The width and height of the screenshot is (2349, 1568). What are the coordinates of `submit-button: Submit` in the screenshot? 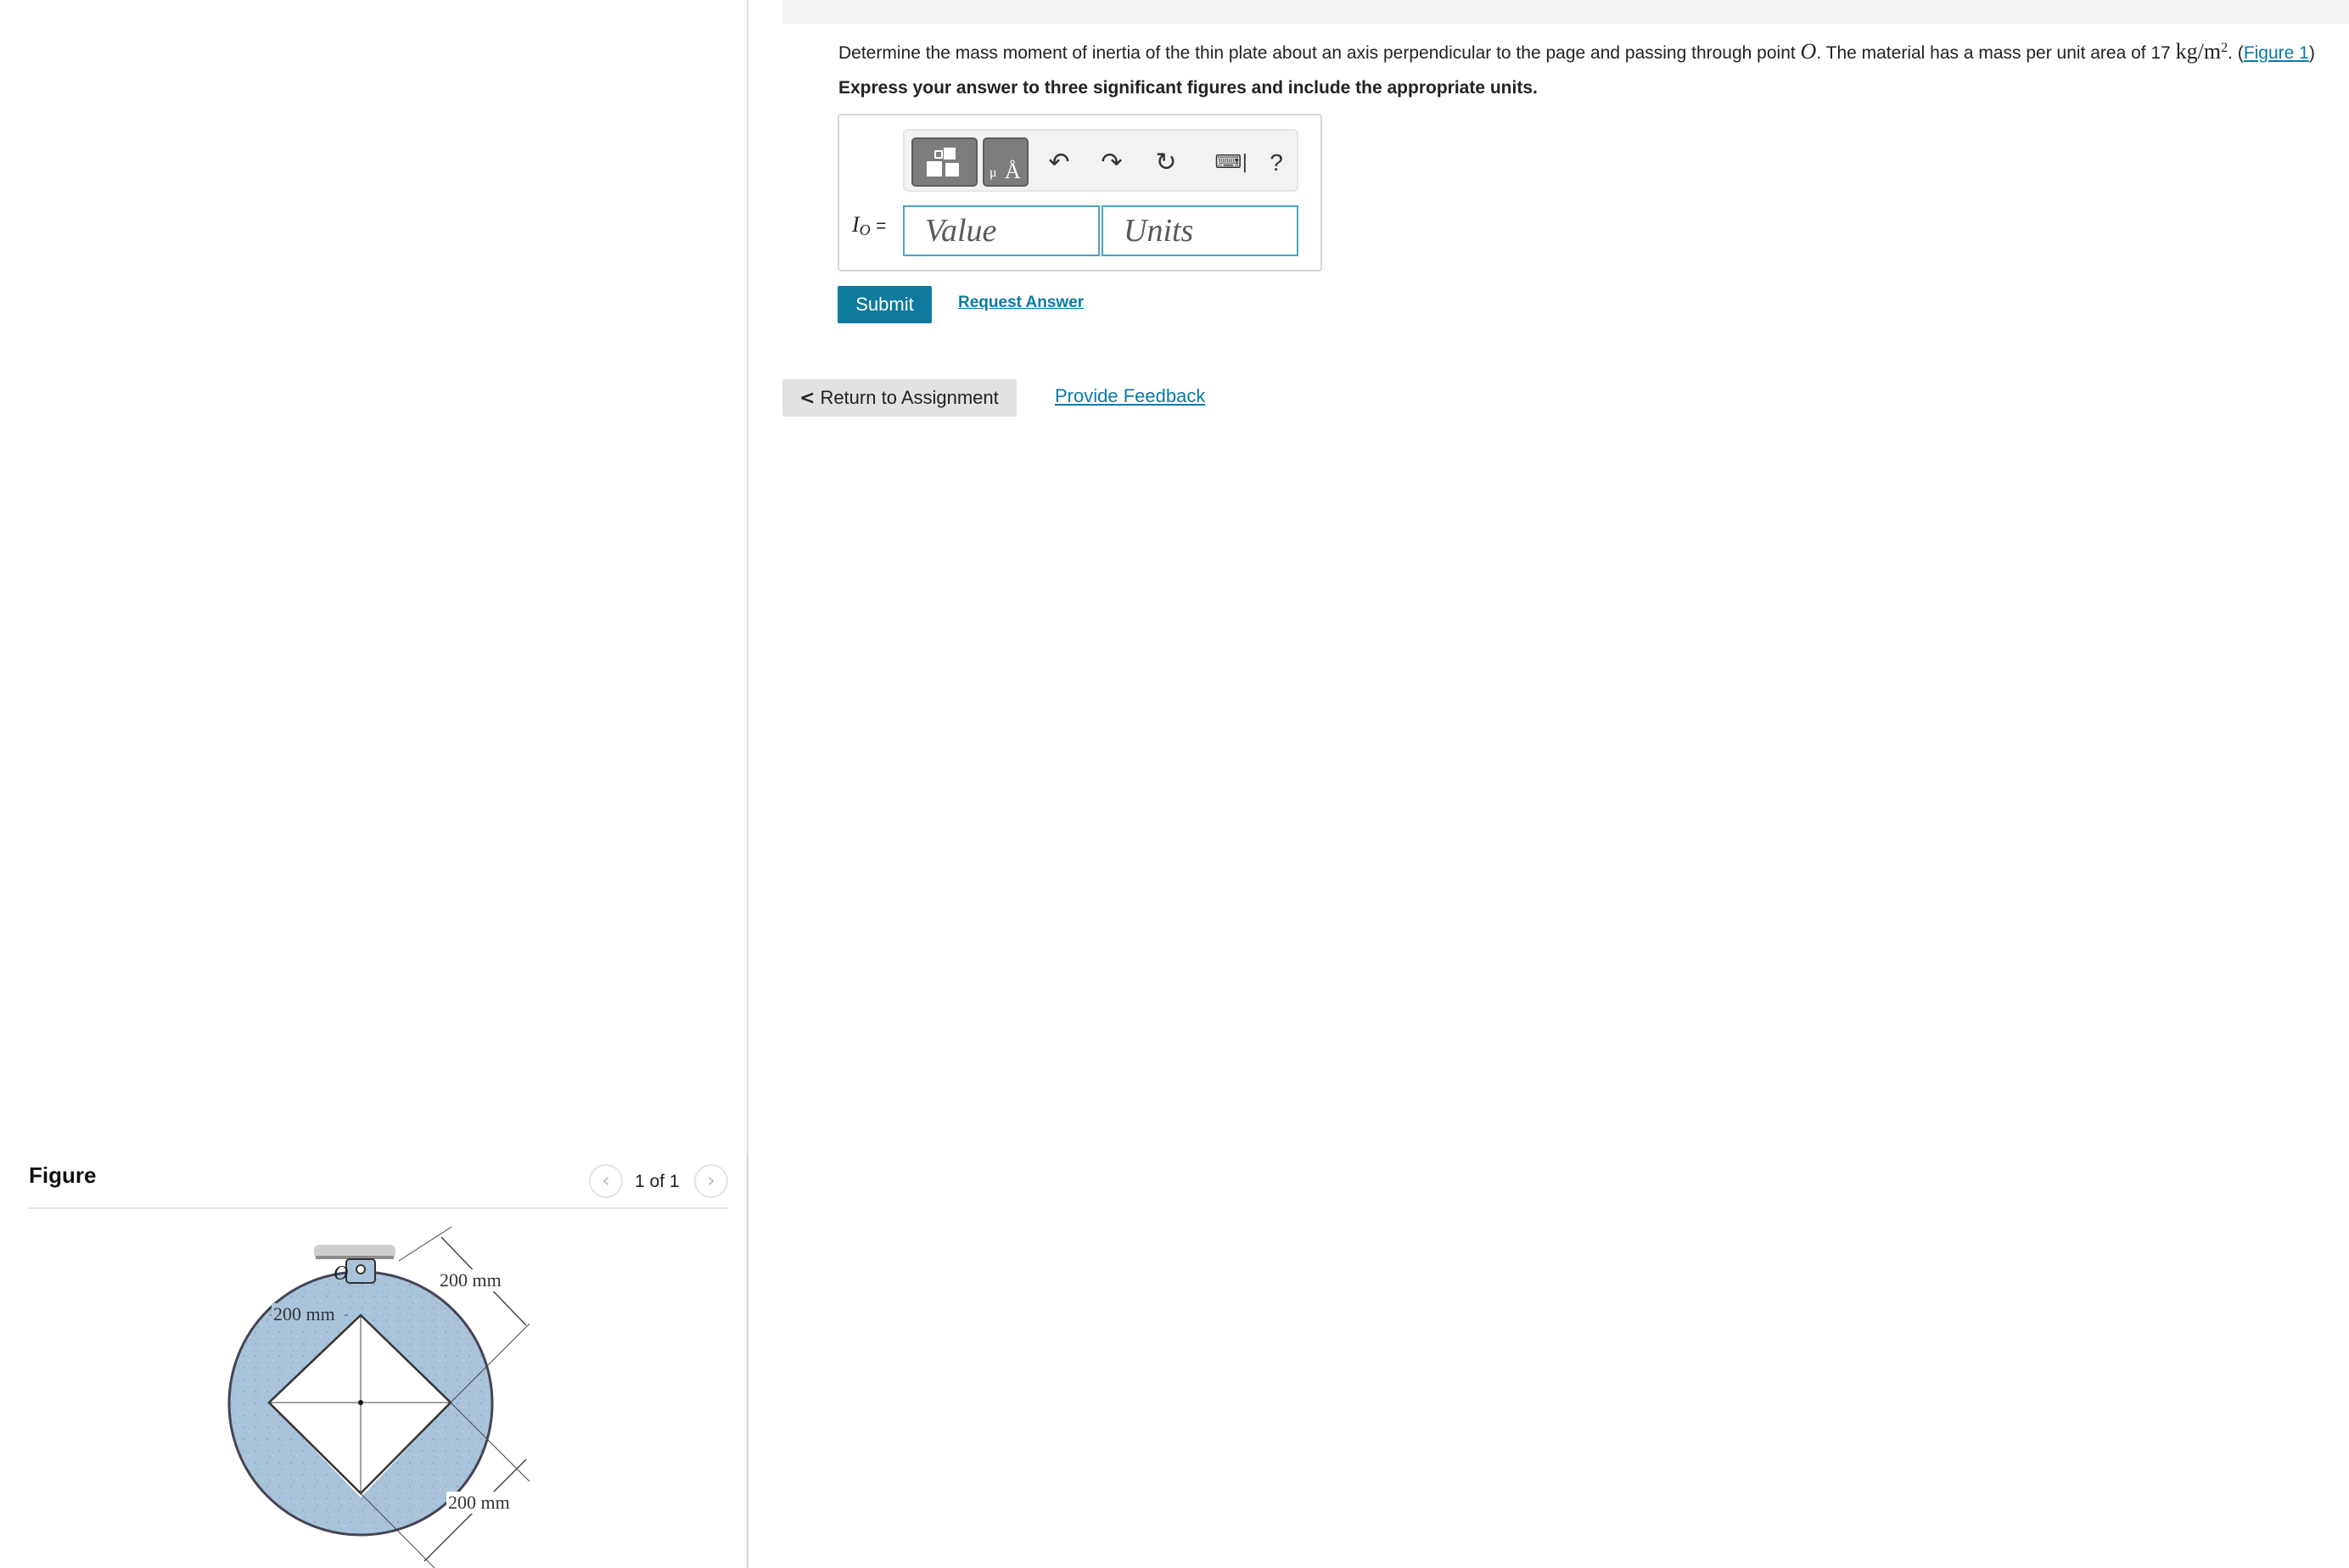 It's located at (885, 304).